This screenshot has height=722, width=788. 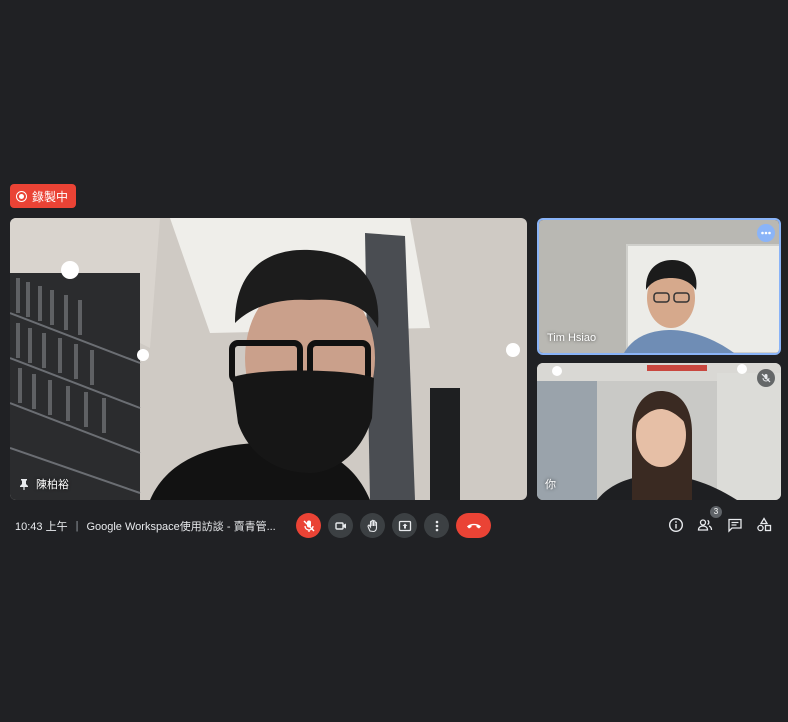 I want to click on camera-toggle-button, so click(x=340, y=525).